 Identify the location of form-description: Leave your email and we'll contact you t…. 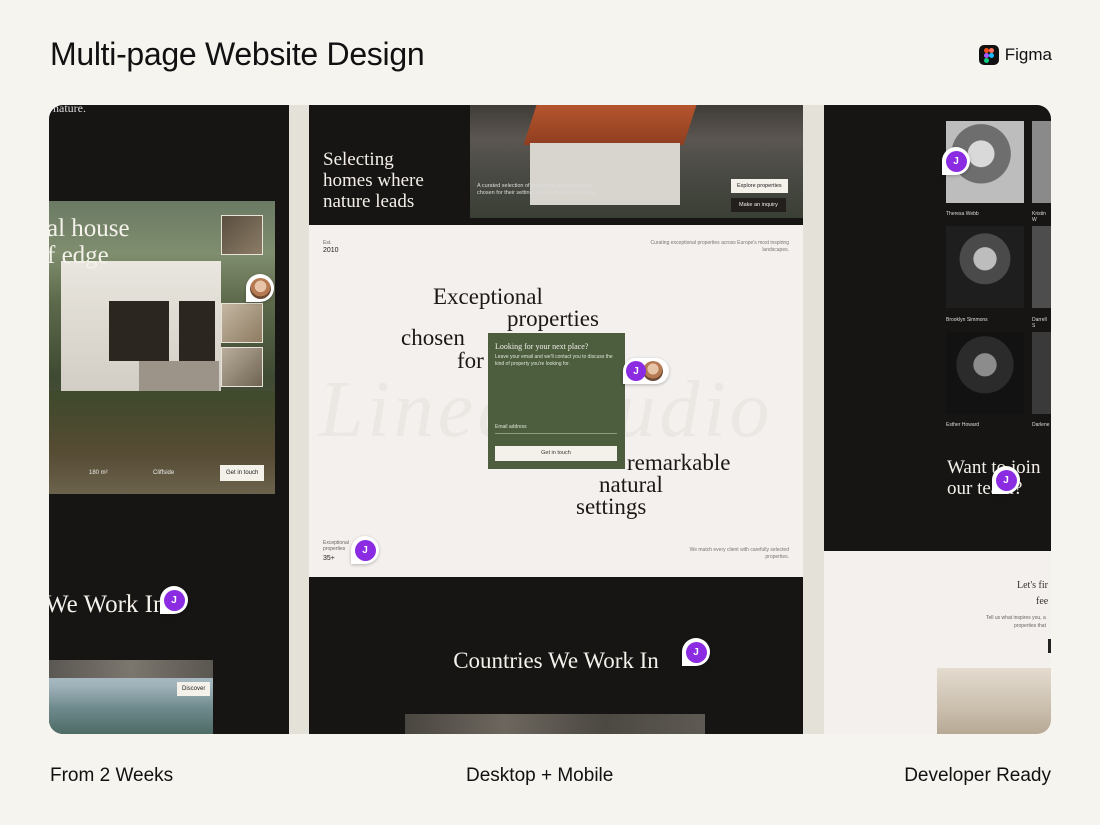
(554, 360).